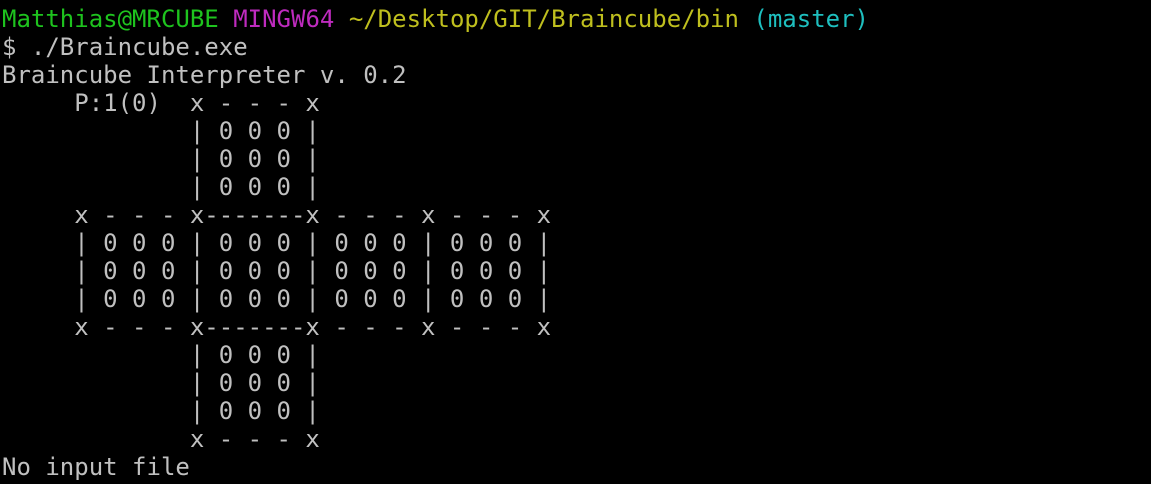 This screenshot has width=1151, height=484. What do you see at coordinates (161, 439) in the screenshot?
I see `cube-line: x - - - x` at bounding box center [161, 439].